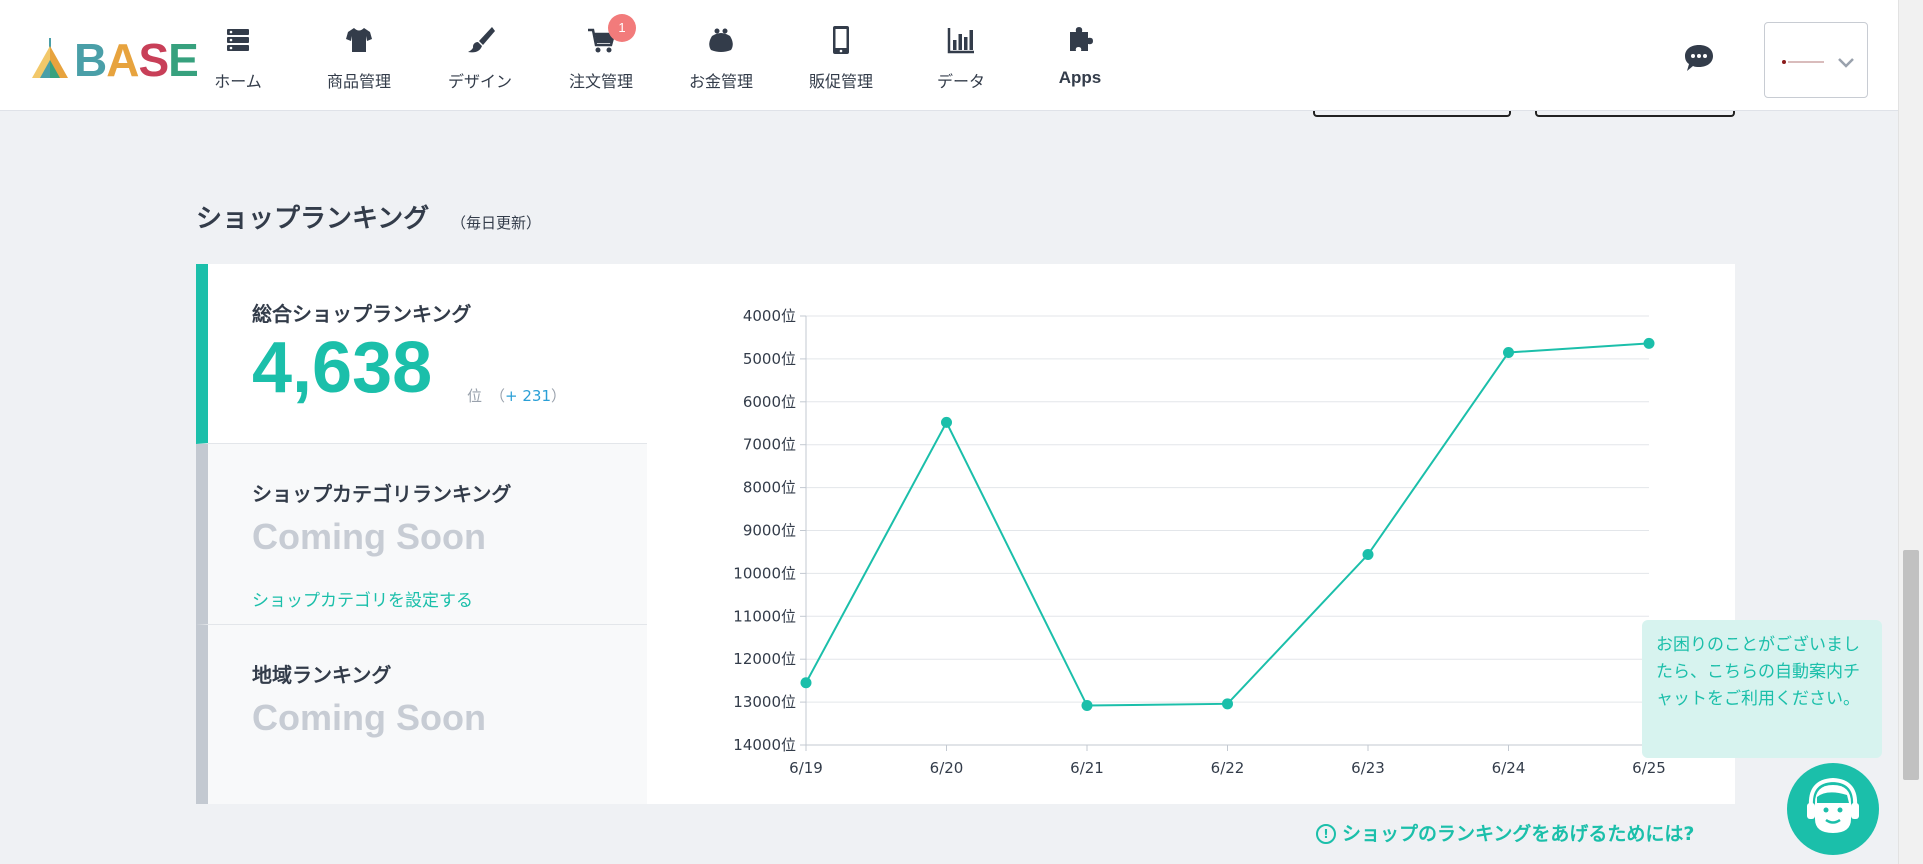 Image resolution: width=1923 pixels, height=864 pixels. What do you see at coordinates (769, 402) in the screenshot?
I see `y-tick-label: 6000位` at bounding box center [769, 402].